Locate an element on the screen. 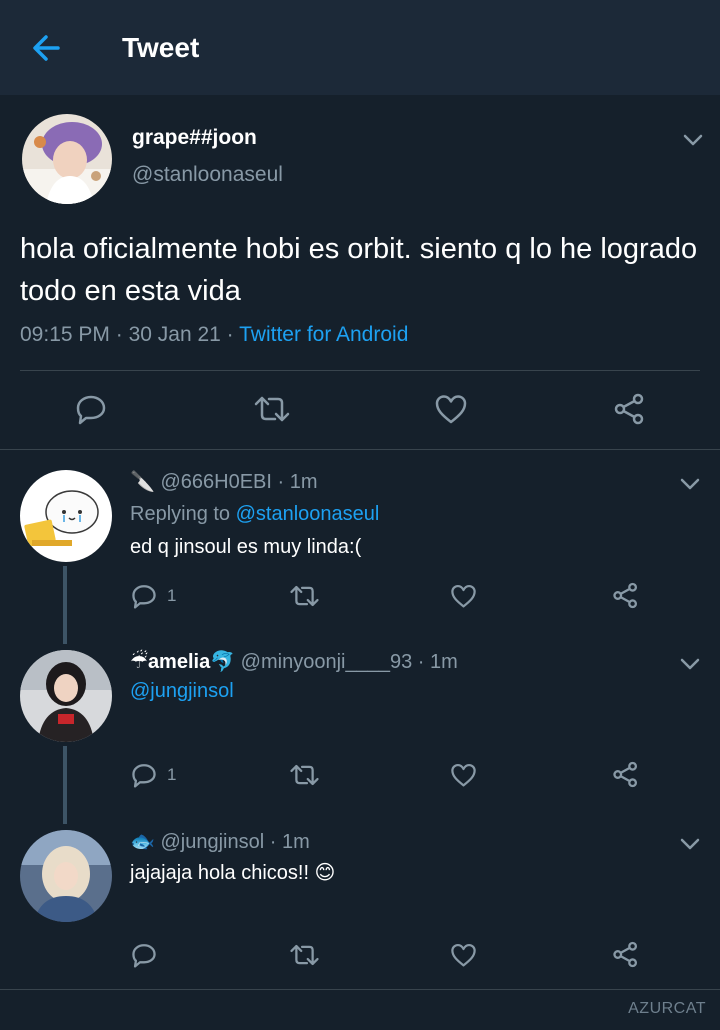 The width and height of the screenshot is (720, 1030). watermark: AZURCAT is located at coordinates (667, 1008).